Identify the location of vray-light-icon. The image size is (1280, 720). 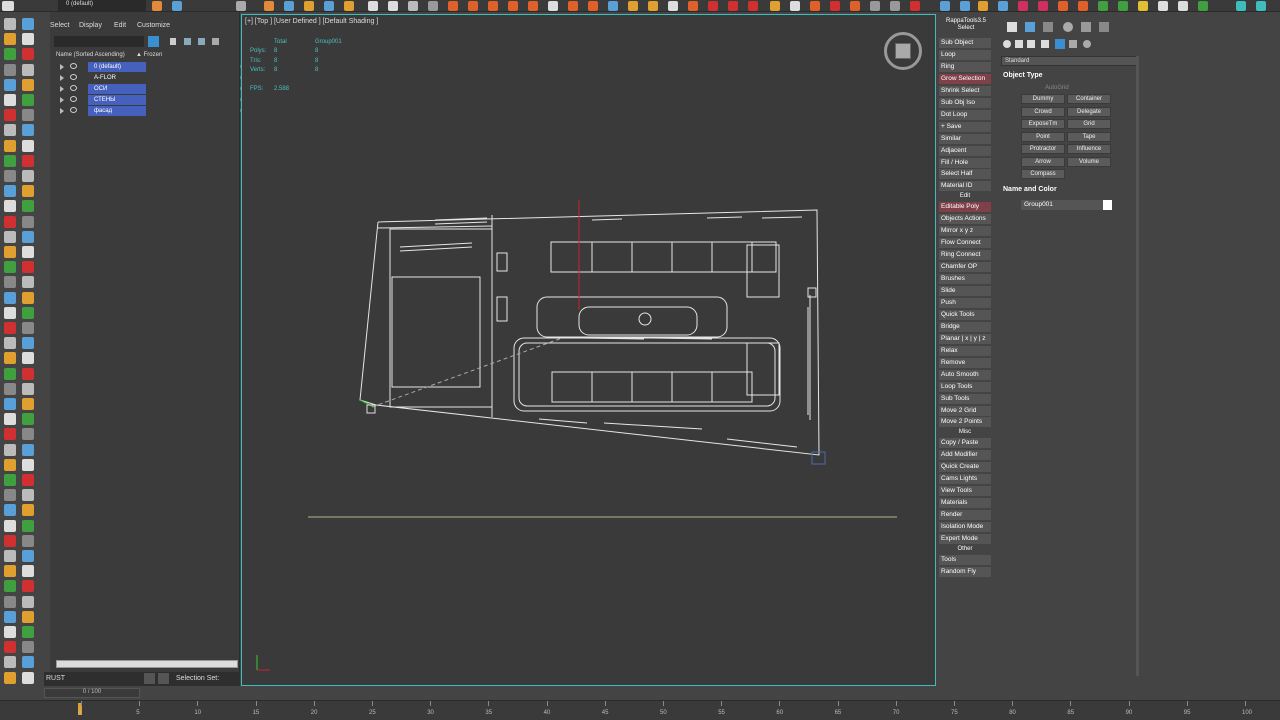
(713, 6).